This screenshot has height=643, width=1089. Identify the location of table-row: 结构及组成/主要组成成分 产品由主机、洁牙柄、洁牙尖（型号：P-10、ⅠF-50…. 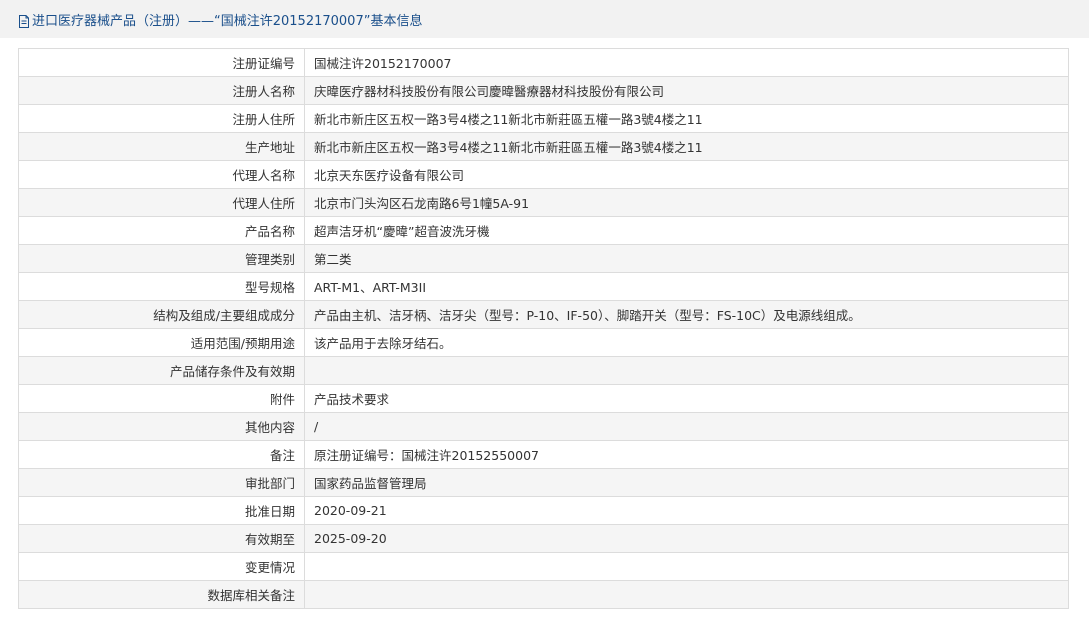
(543, 314).